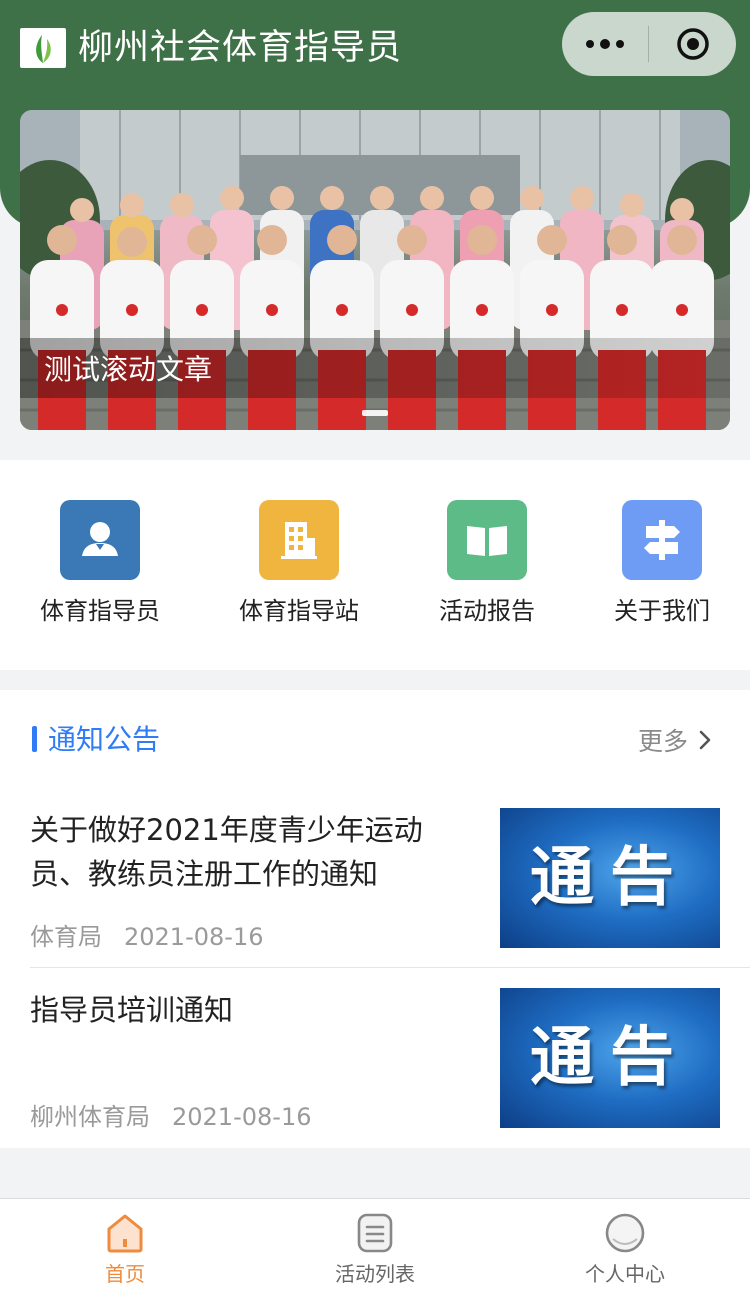 Image resolution: width=750 pixels, height=1294 pixels. Describe the element at coordinates (390, 1078) in the screenshot. I see `notice-item: 指导员培训通知 柳州体育局 2021-08-16 通告` at that location.